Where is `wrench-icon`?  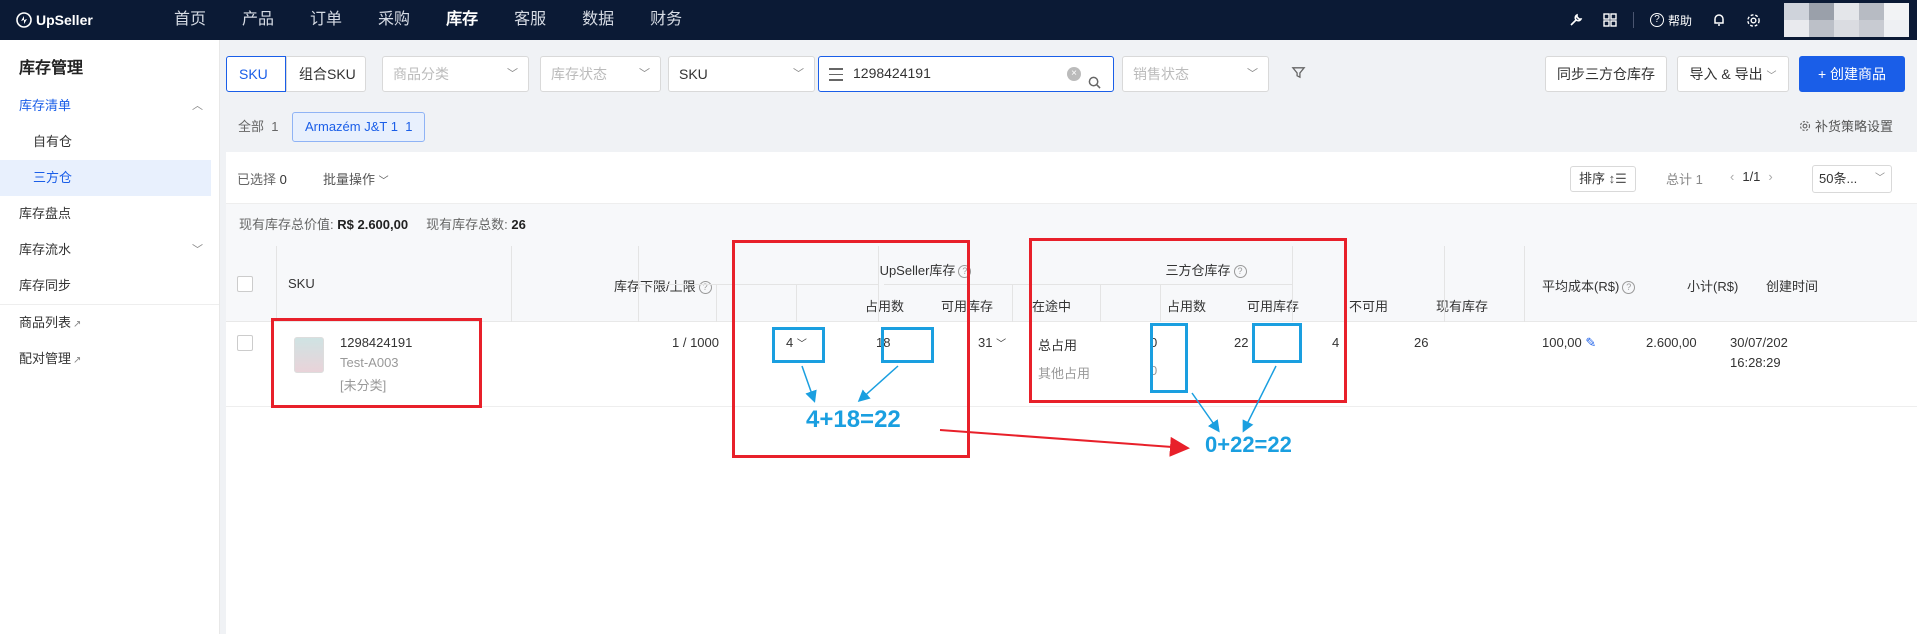 wrench-icon is located at coordinates (1576, 20).